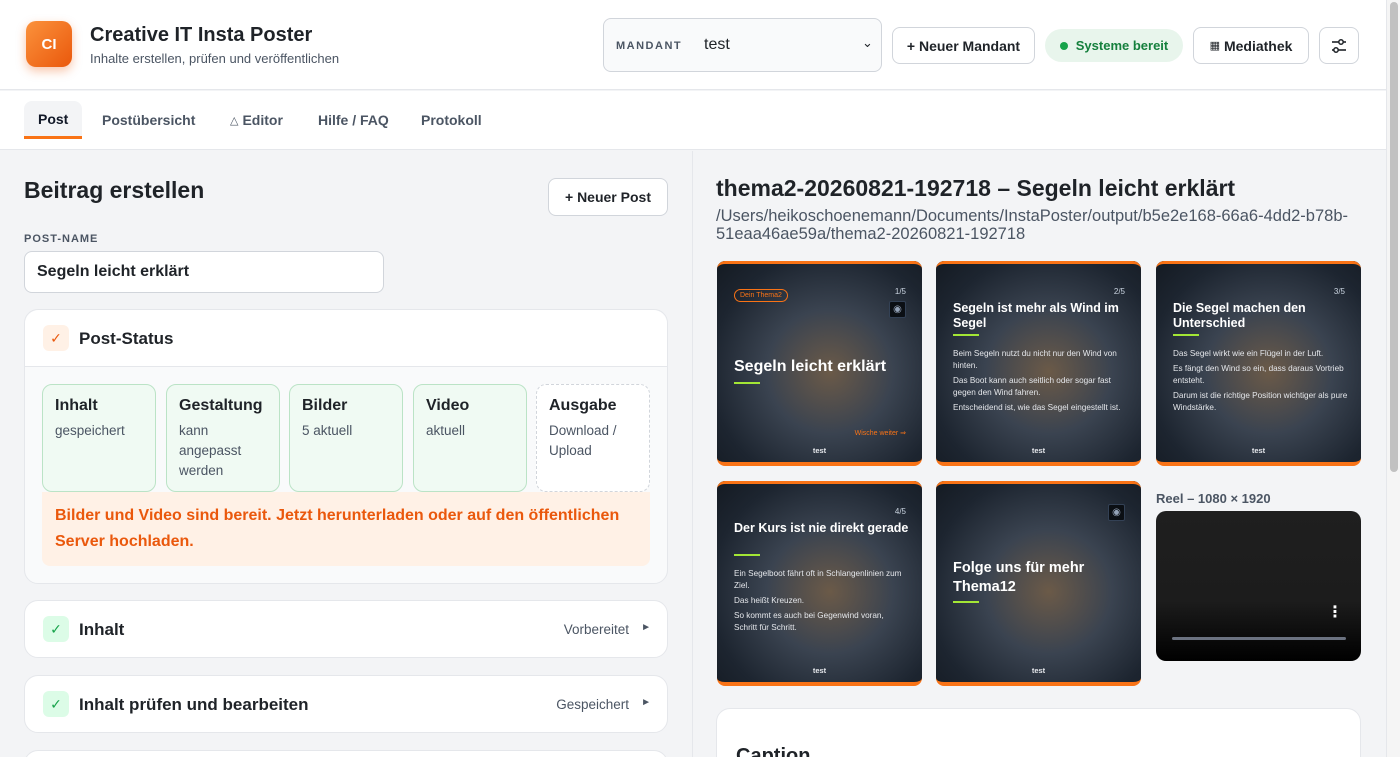  What do you see at coordinates (900, 291) in the screenshot?
I see `slide-number: 1/5` at bounding box center [900, 291].